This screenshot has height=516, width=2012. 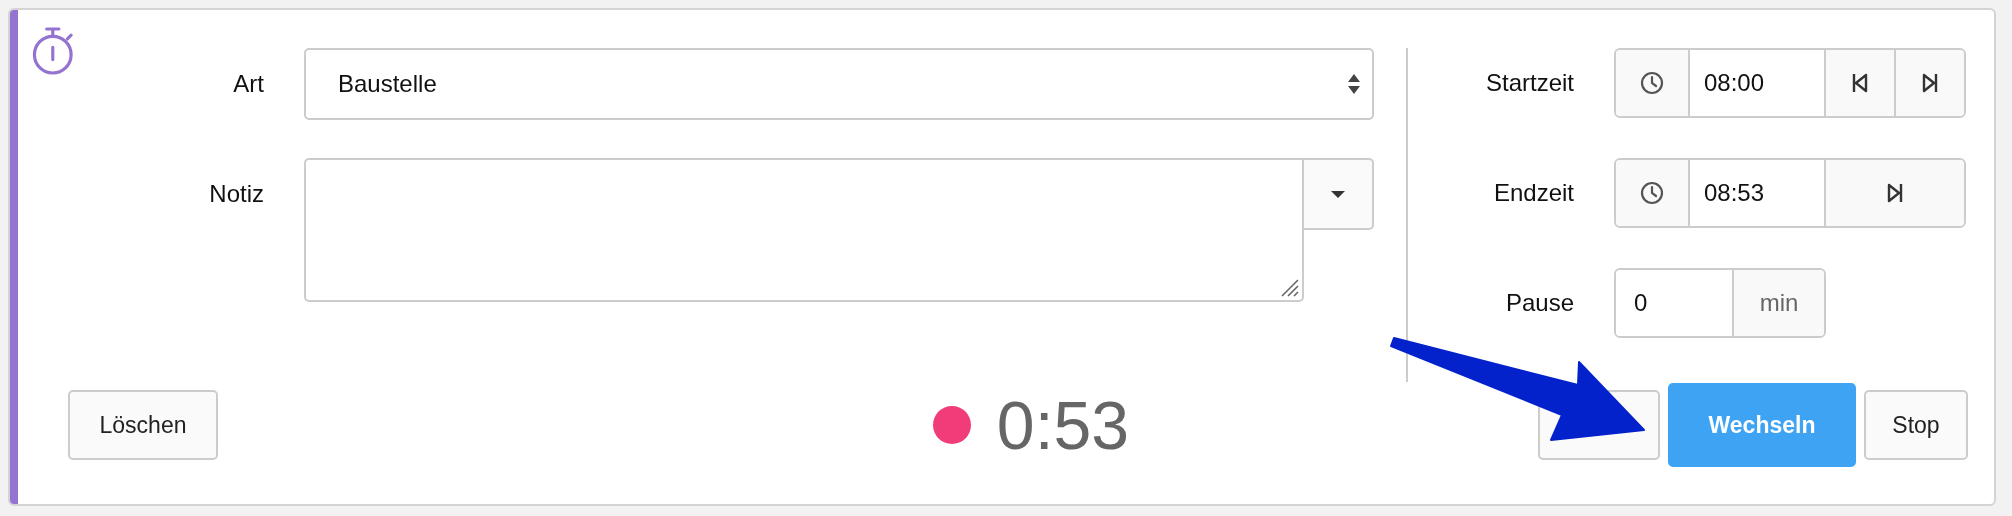 I want to click on field-label: Pause, so click(x=1539, y=303).